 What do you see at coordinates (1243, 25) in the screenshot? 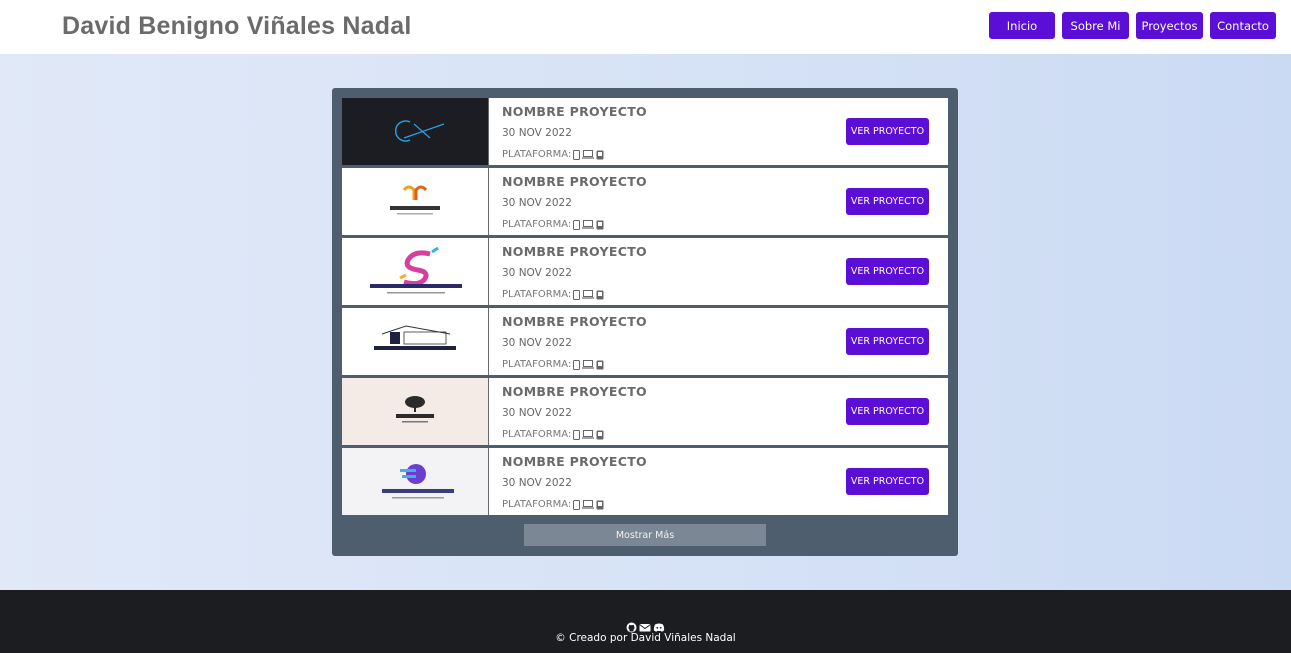
I see `nav-contacto-button: Contacto` at bounding box center [1243, 25].